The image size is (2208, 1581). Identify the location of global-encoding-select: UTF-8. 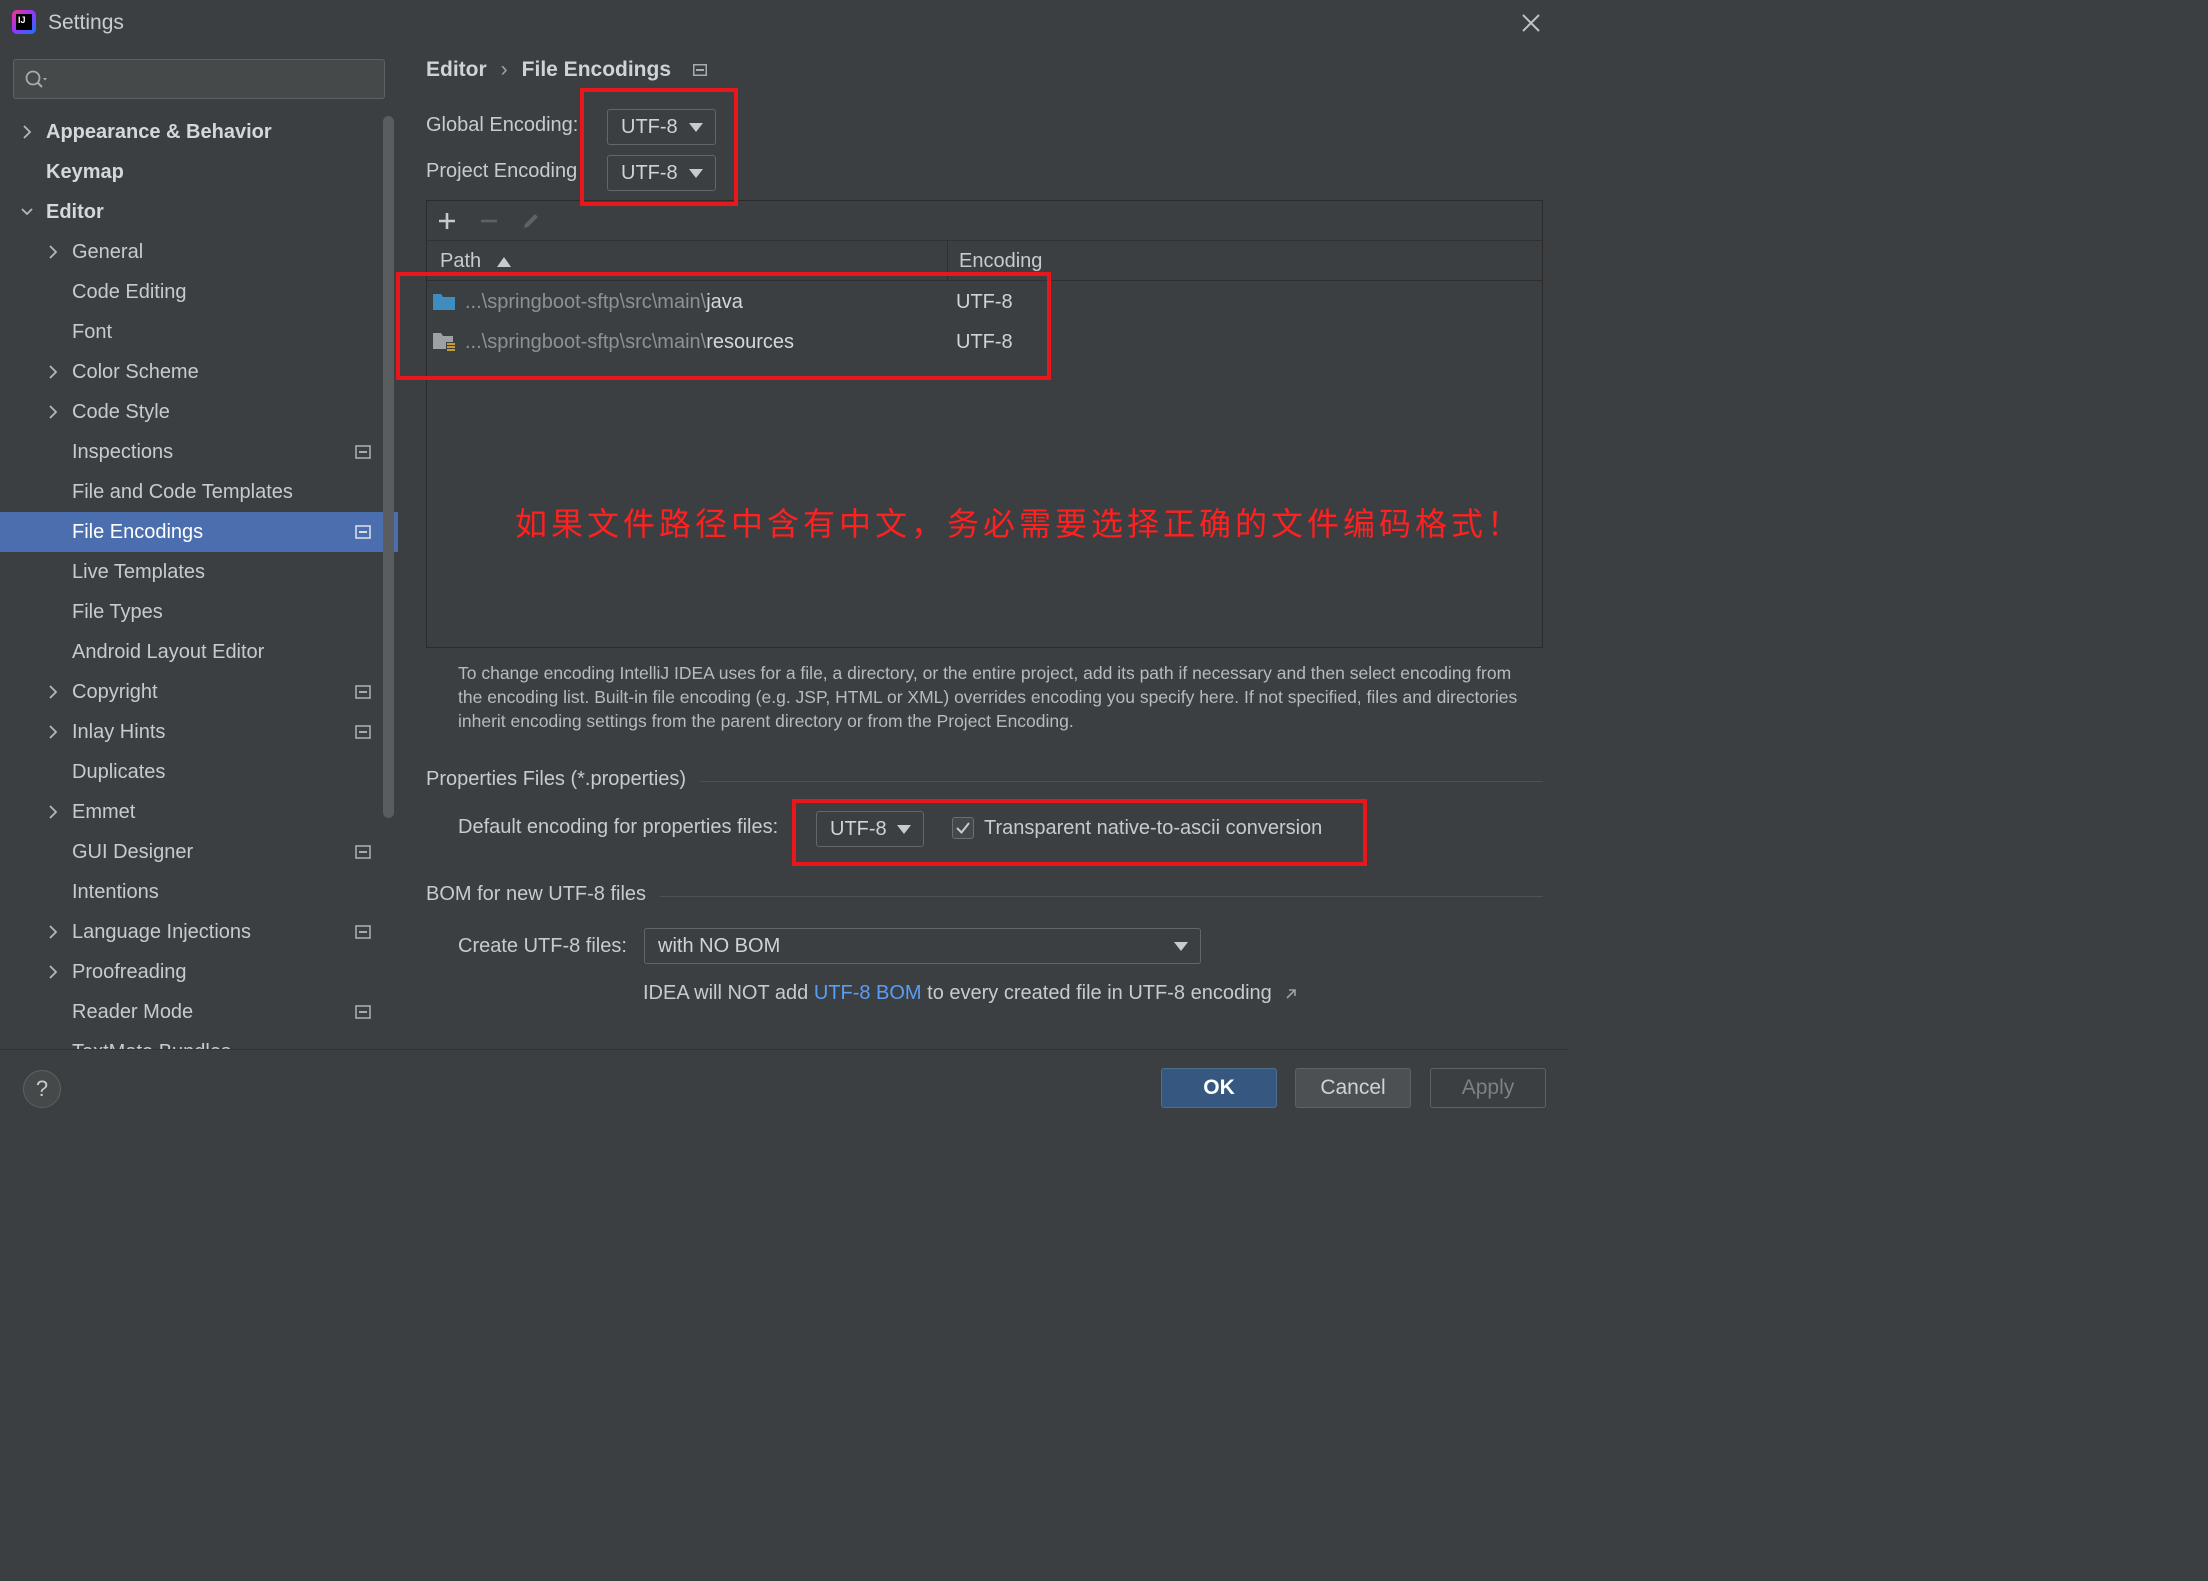
(661, 127).